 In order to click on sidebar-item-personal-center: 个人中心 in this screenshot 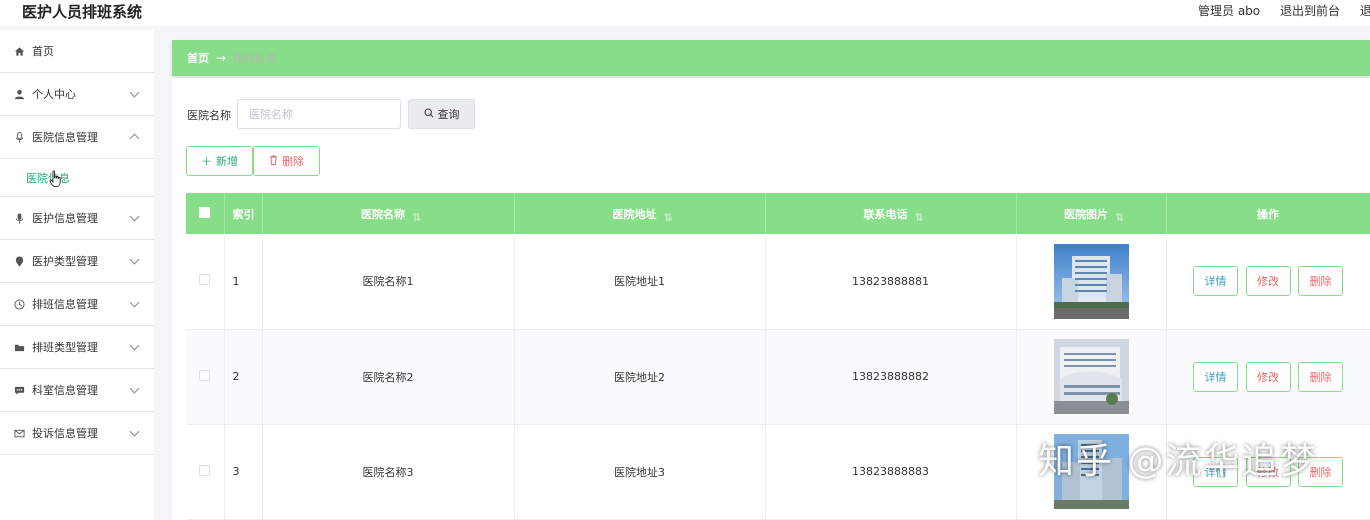, I will do `click(77, 94)`.